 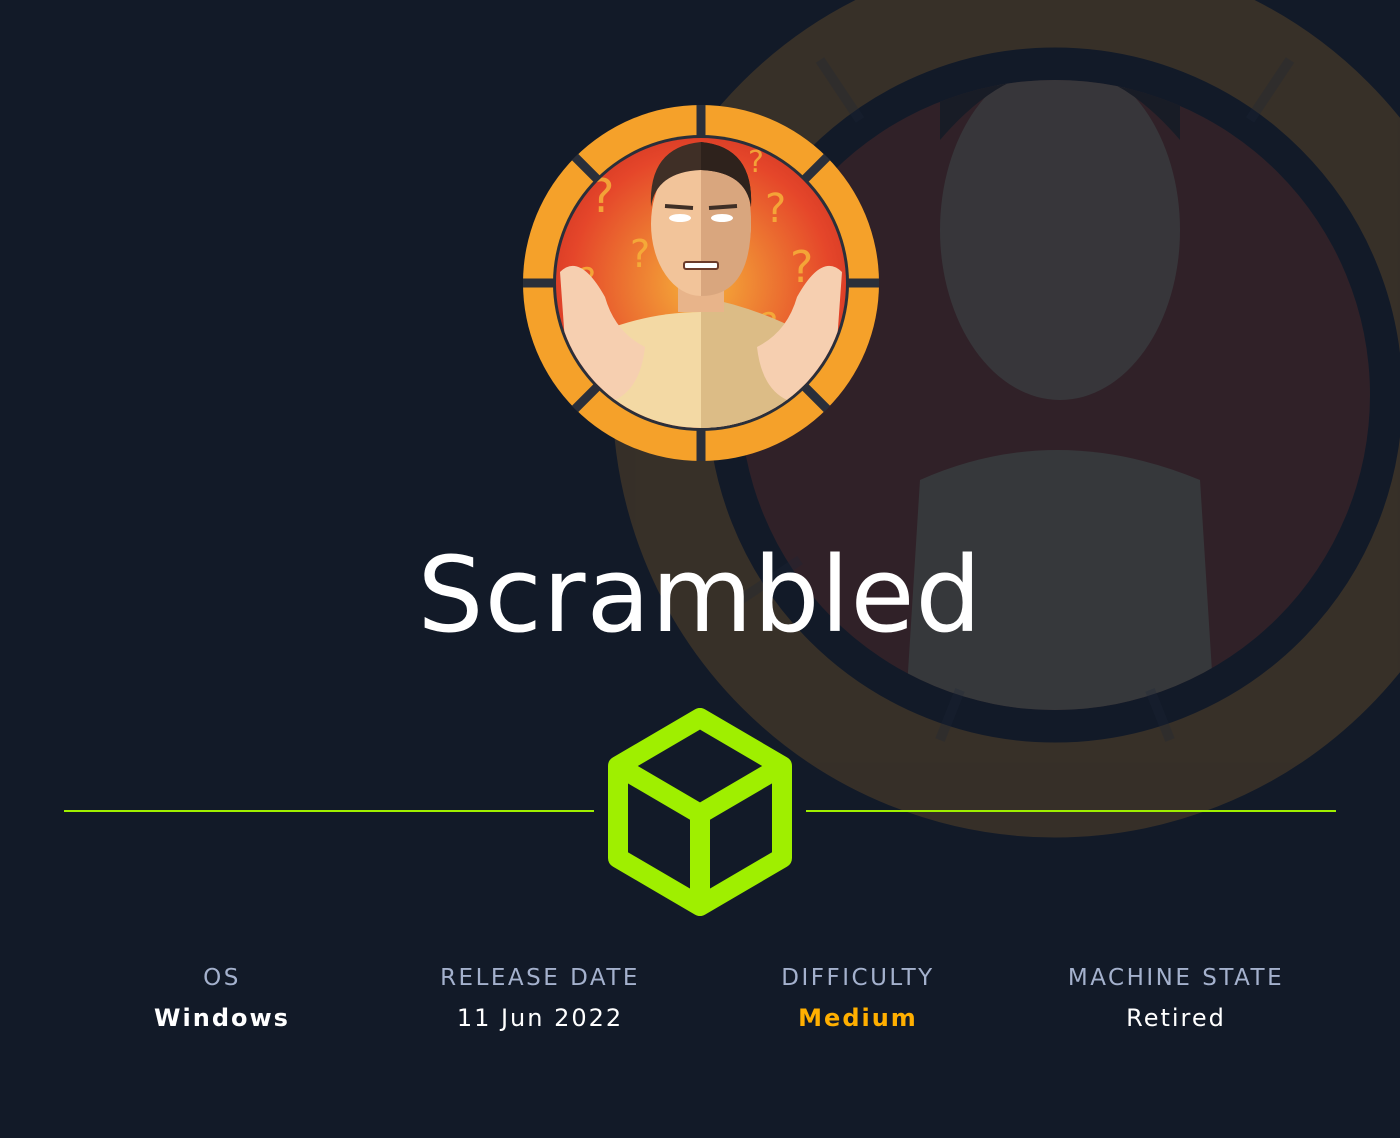 I want to click on divider-line-left, so click(x=329, y=811).